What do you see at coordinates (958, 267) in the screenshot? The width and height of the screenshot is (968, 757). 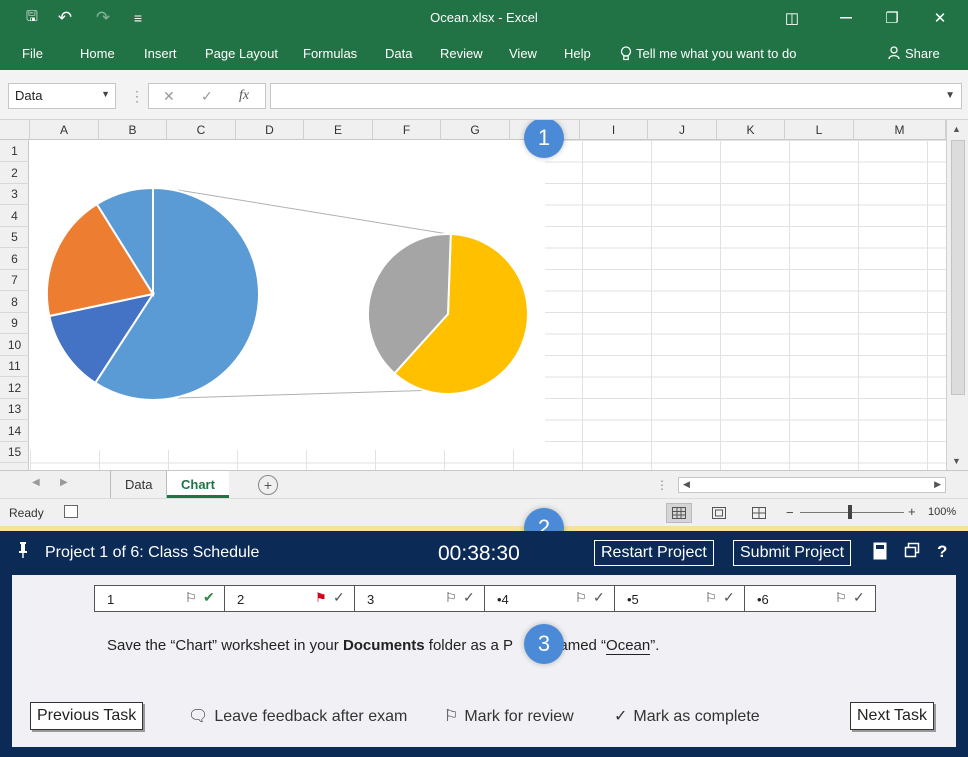 I see `scroll-thumb` at bounding box center [958, 267].